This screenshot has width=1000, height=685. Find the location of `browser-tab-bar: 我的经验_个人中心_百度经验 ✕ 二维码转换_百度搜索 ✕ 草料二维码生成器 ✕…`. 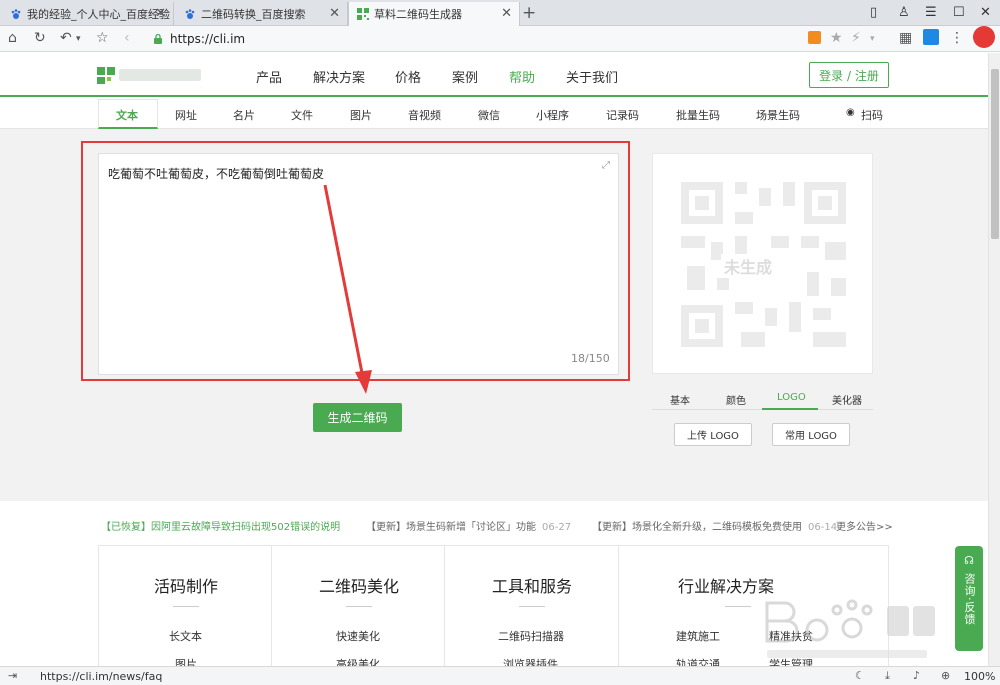

browser-tab-bar: 我的经验_个人中心_百度经验 ✕ 二维码转换_百度搜索 ✕ 草料二维码生成器 ✕… is located at coordinates (500, 13).